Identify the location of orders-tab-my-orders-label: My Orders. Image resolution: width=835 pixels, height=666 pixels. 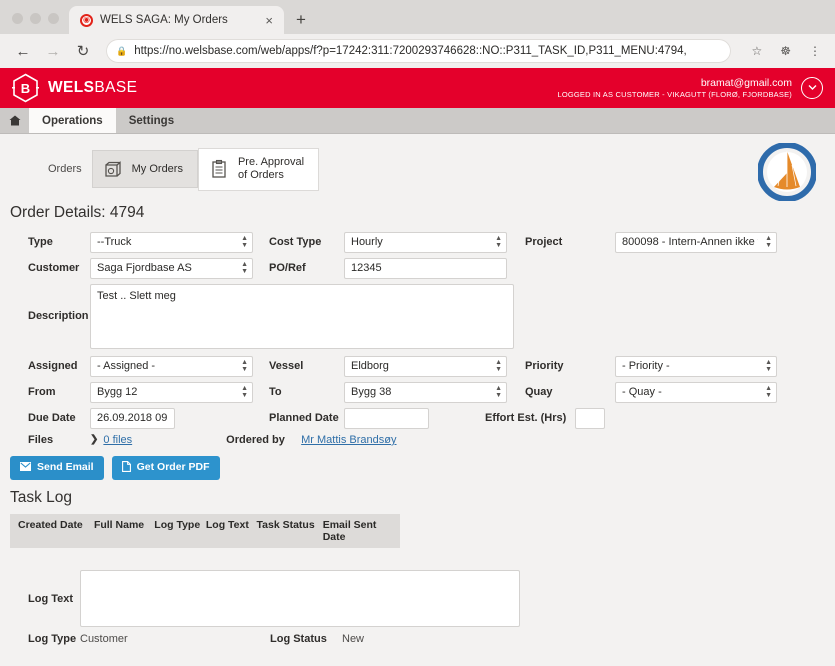
(157, 168).